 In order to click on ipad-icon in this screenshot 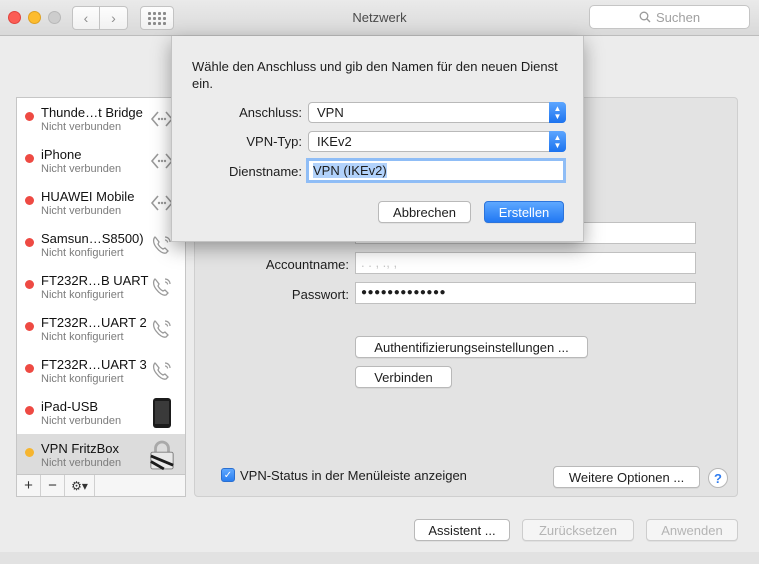, I will do `click(162, 413)`.